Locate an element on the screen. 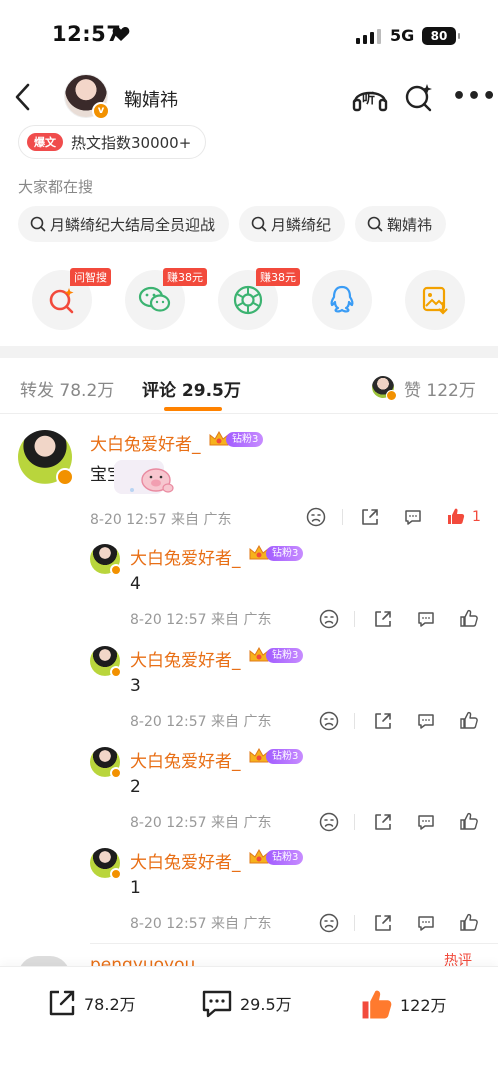 The width and height of the screenshot is (498, 1080). like-button: 122万 is located at coordinates (403, 1004).